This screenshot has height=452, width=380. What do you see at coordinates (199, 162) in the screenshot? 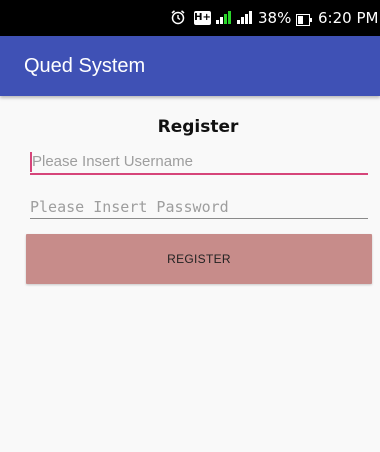
I see `username-field` at bounding box center [199, 162].